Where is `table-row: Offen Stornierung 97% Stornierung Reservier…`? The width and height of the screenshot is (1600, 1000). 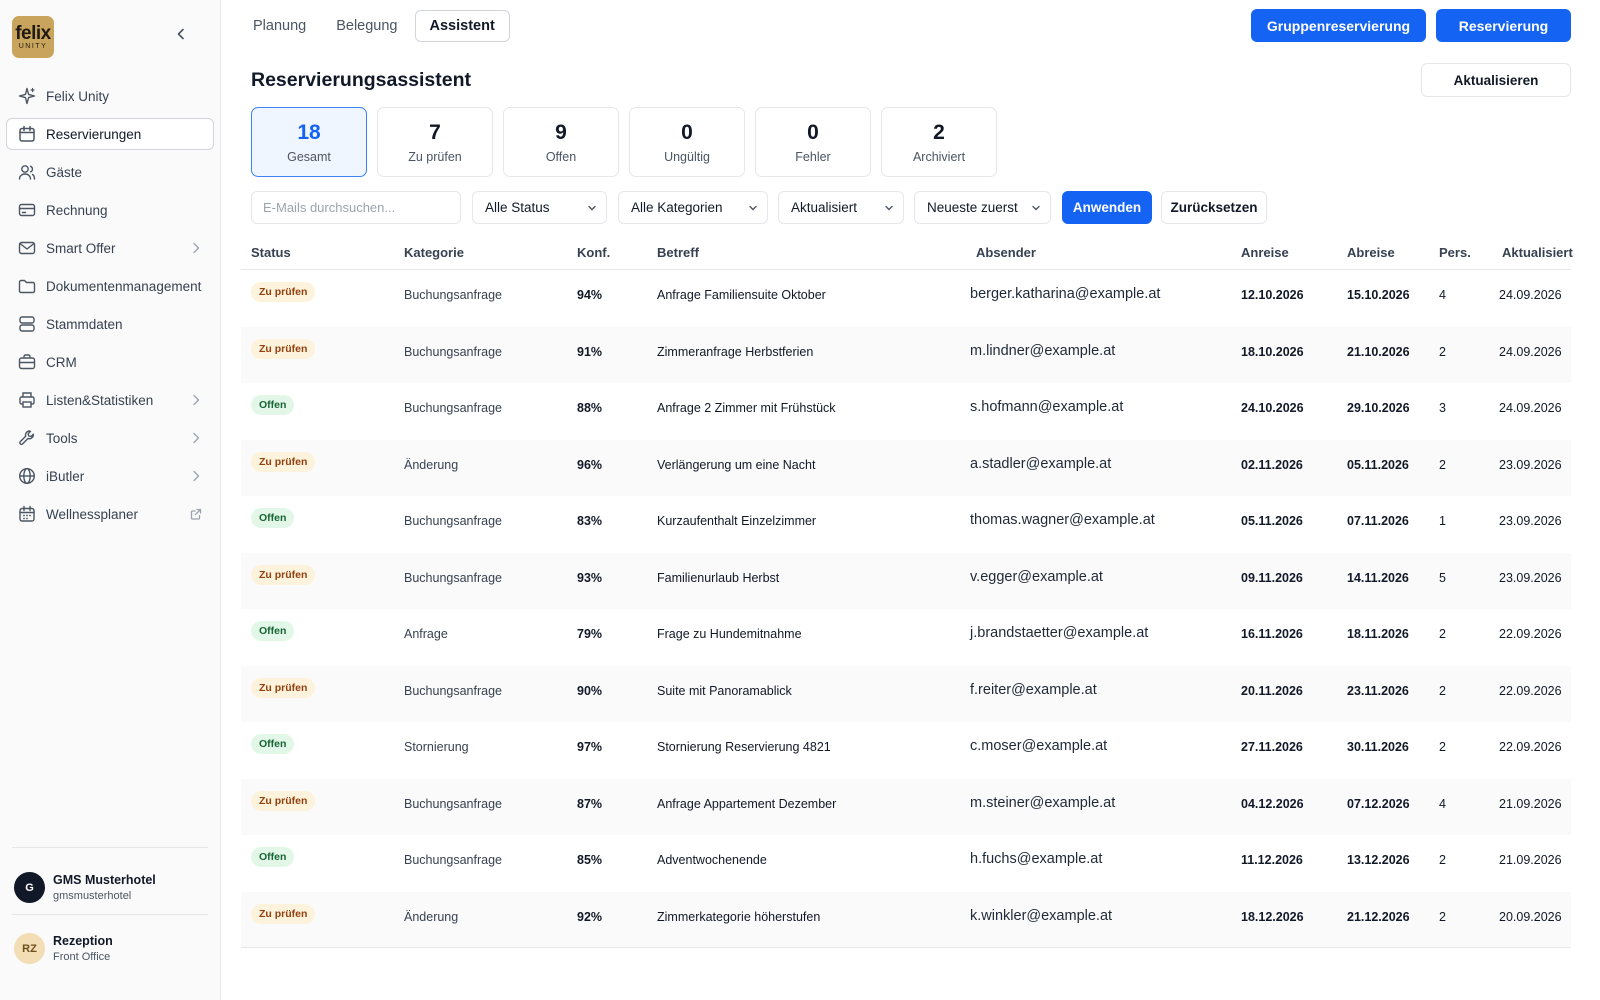 table-row: Offen Stornierung 97% Stornierung Reservier… is located at coordinates (906, 750).